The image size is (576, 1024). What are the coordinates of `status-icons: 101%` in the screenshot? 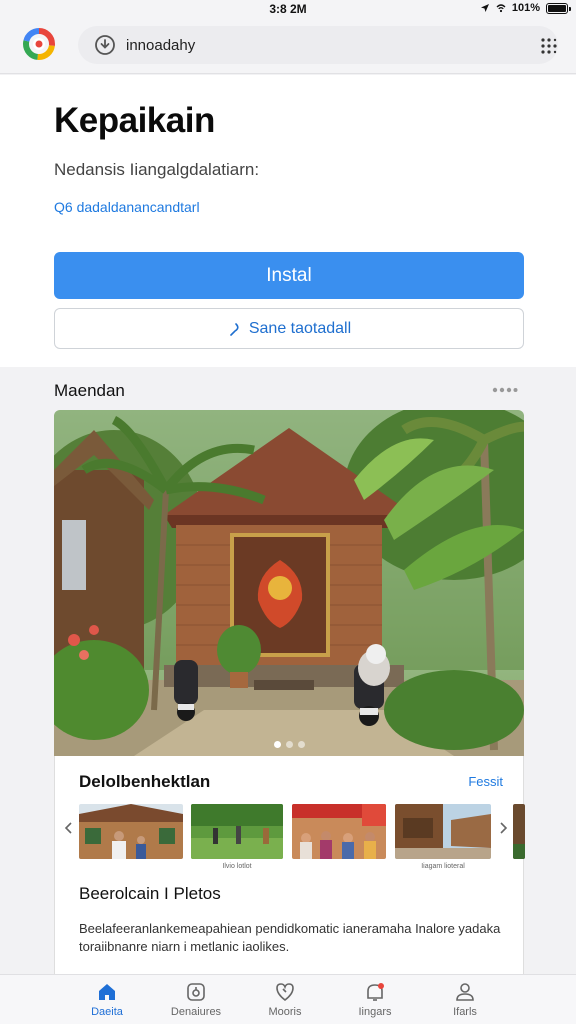 It's located at (525, 8).